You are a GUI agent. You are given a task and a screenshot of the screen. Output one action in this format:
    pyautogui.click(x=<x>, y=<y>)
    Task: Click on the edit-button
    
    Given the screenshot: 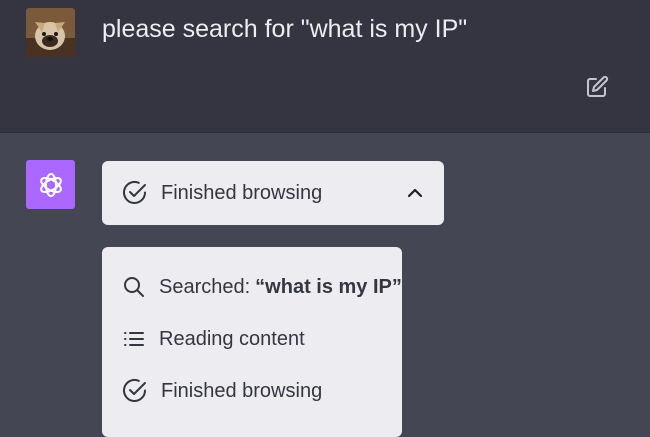 What is the action you would take?
    pyautogui.click(x=597, y=87)
    